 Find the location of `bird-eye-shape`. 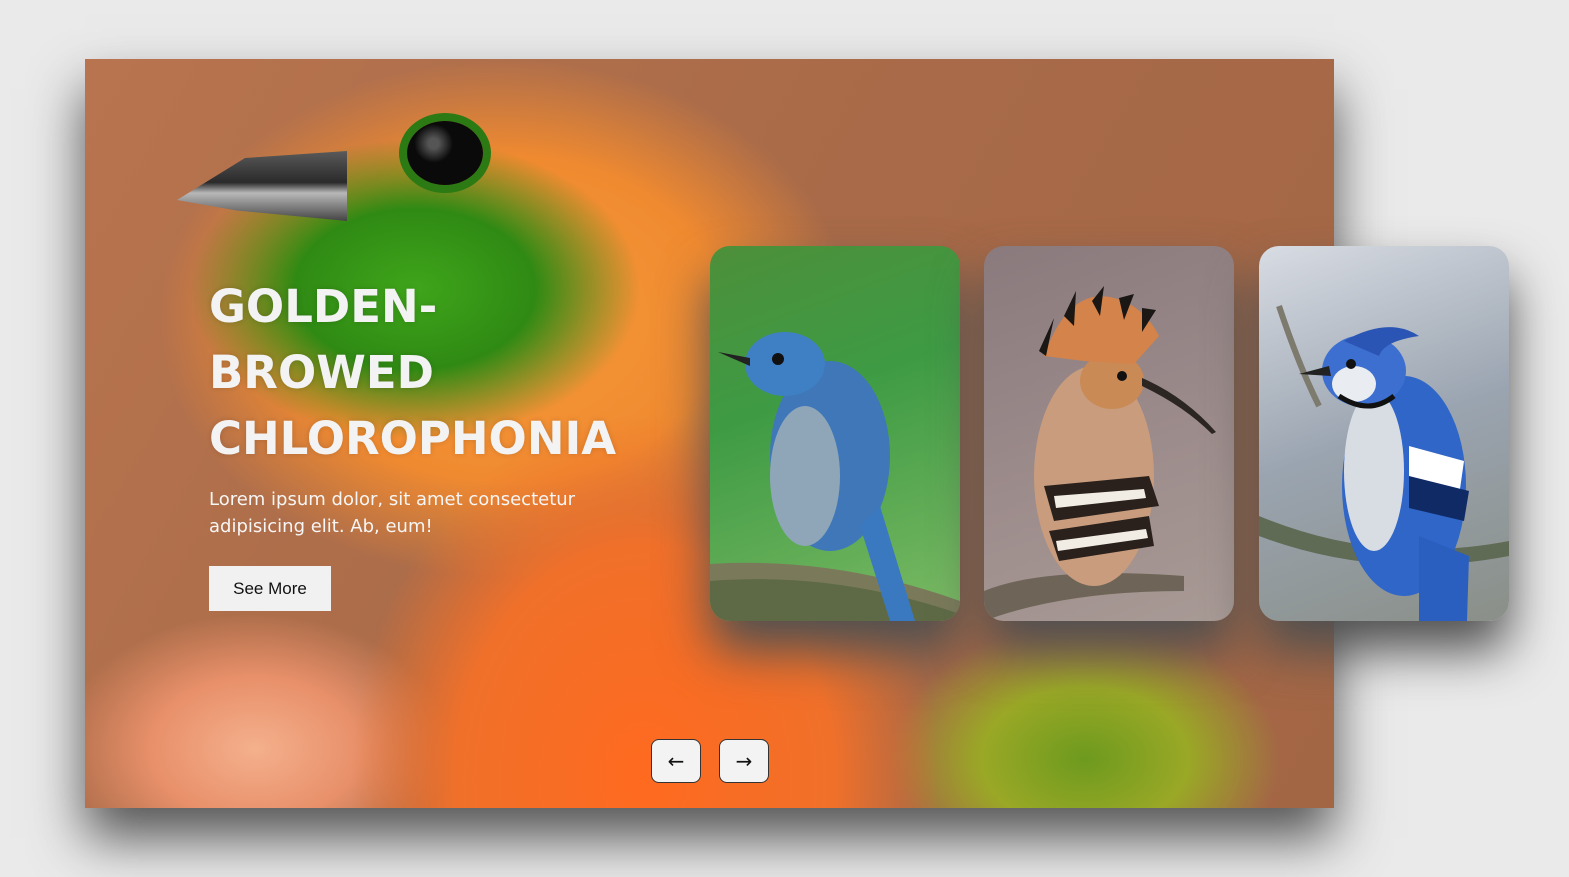

bird-eye-shape is located at coordinates (445, 153).